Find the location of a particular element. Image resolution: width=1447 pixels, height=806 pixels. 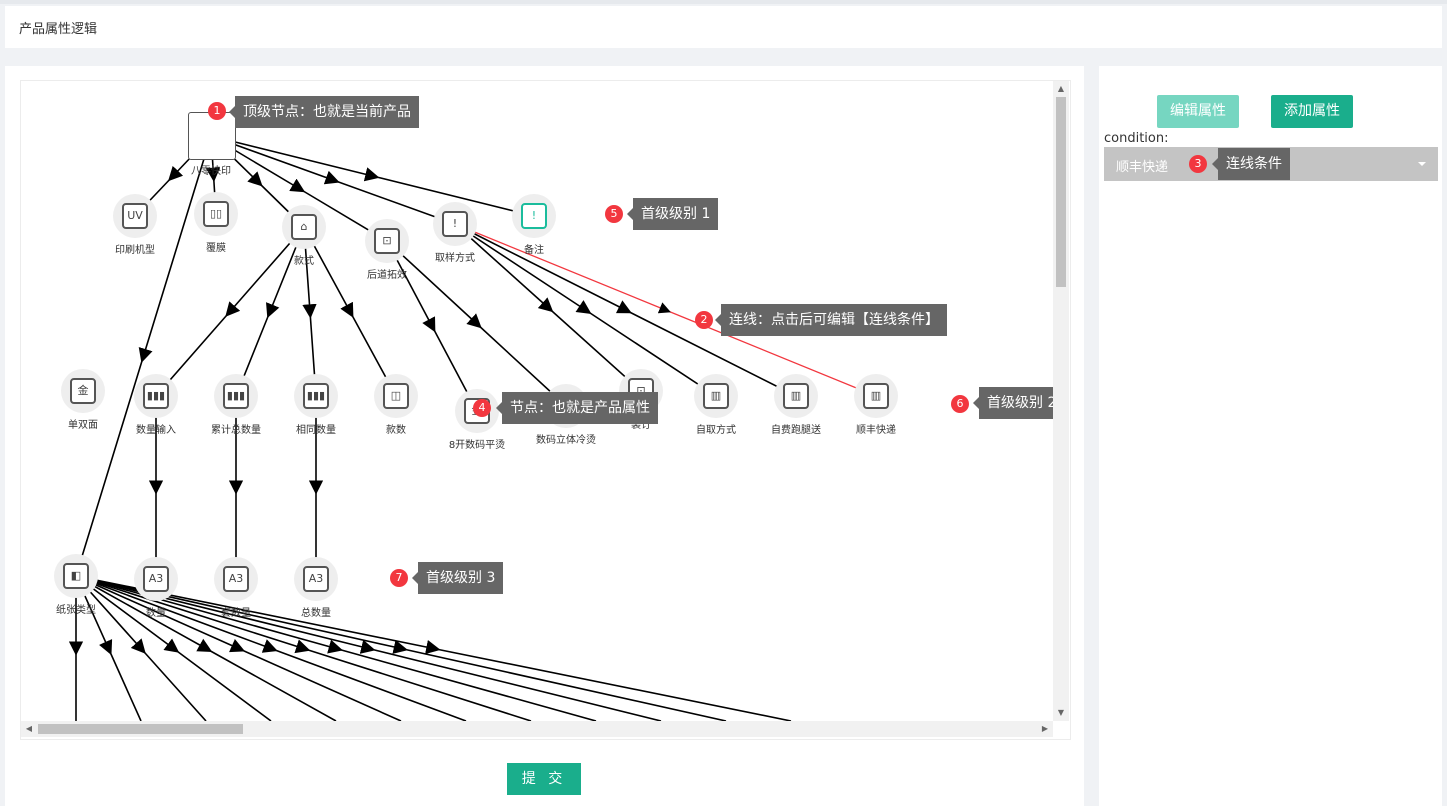

node-totalqty: A3 总数量 is located at coordinates (316, 588).